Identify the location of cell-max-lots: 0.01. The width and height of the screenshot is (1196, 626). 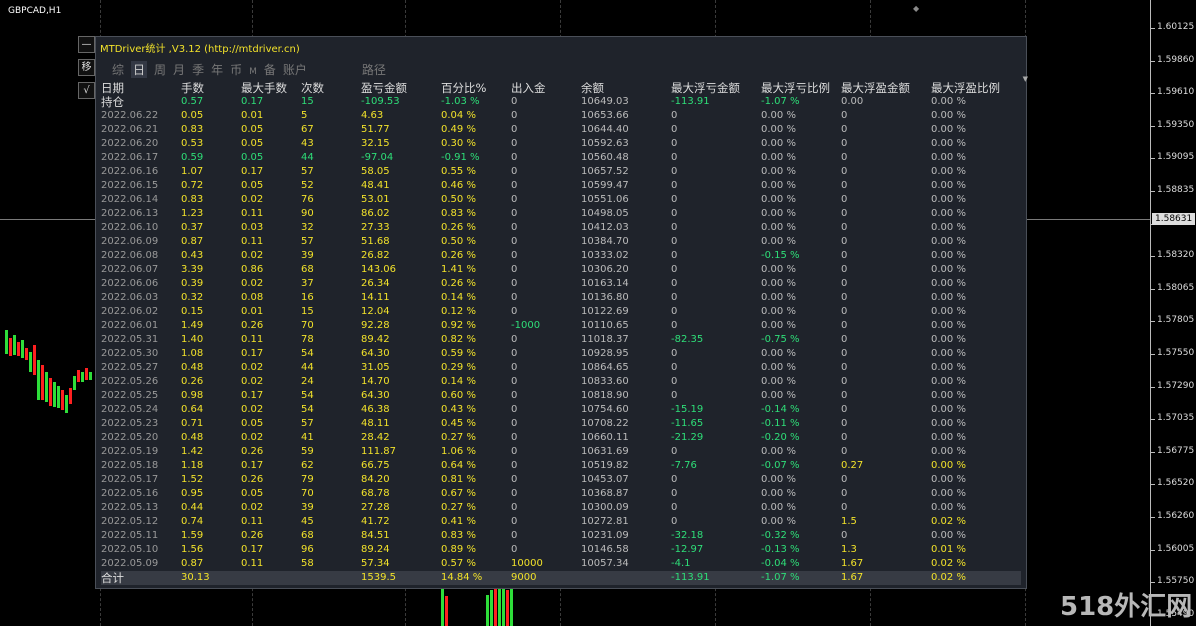
(252, 115).